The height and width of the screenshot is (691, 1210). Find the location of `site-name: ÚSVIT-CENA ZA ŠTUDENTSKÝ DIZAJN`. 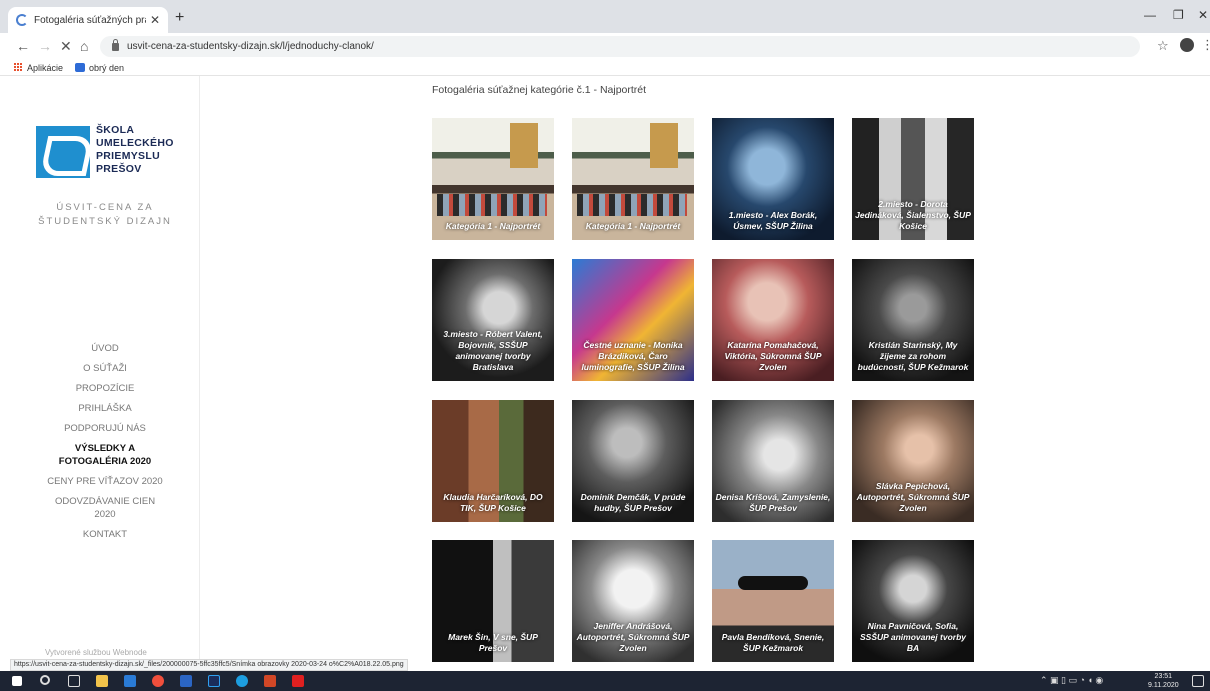

site-name: ÚSVIT-CENA ZA ŠTUDENTSKÝ DIZAJN is located at coordinates (105, 215).